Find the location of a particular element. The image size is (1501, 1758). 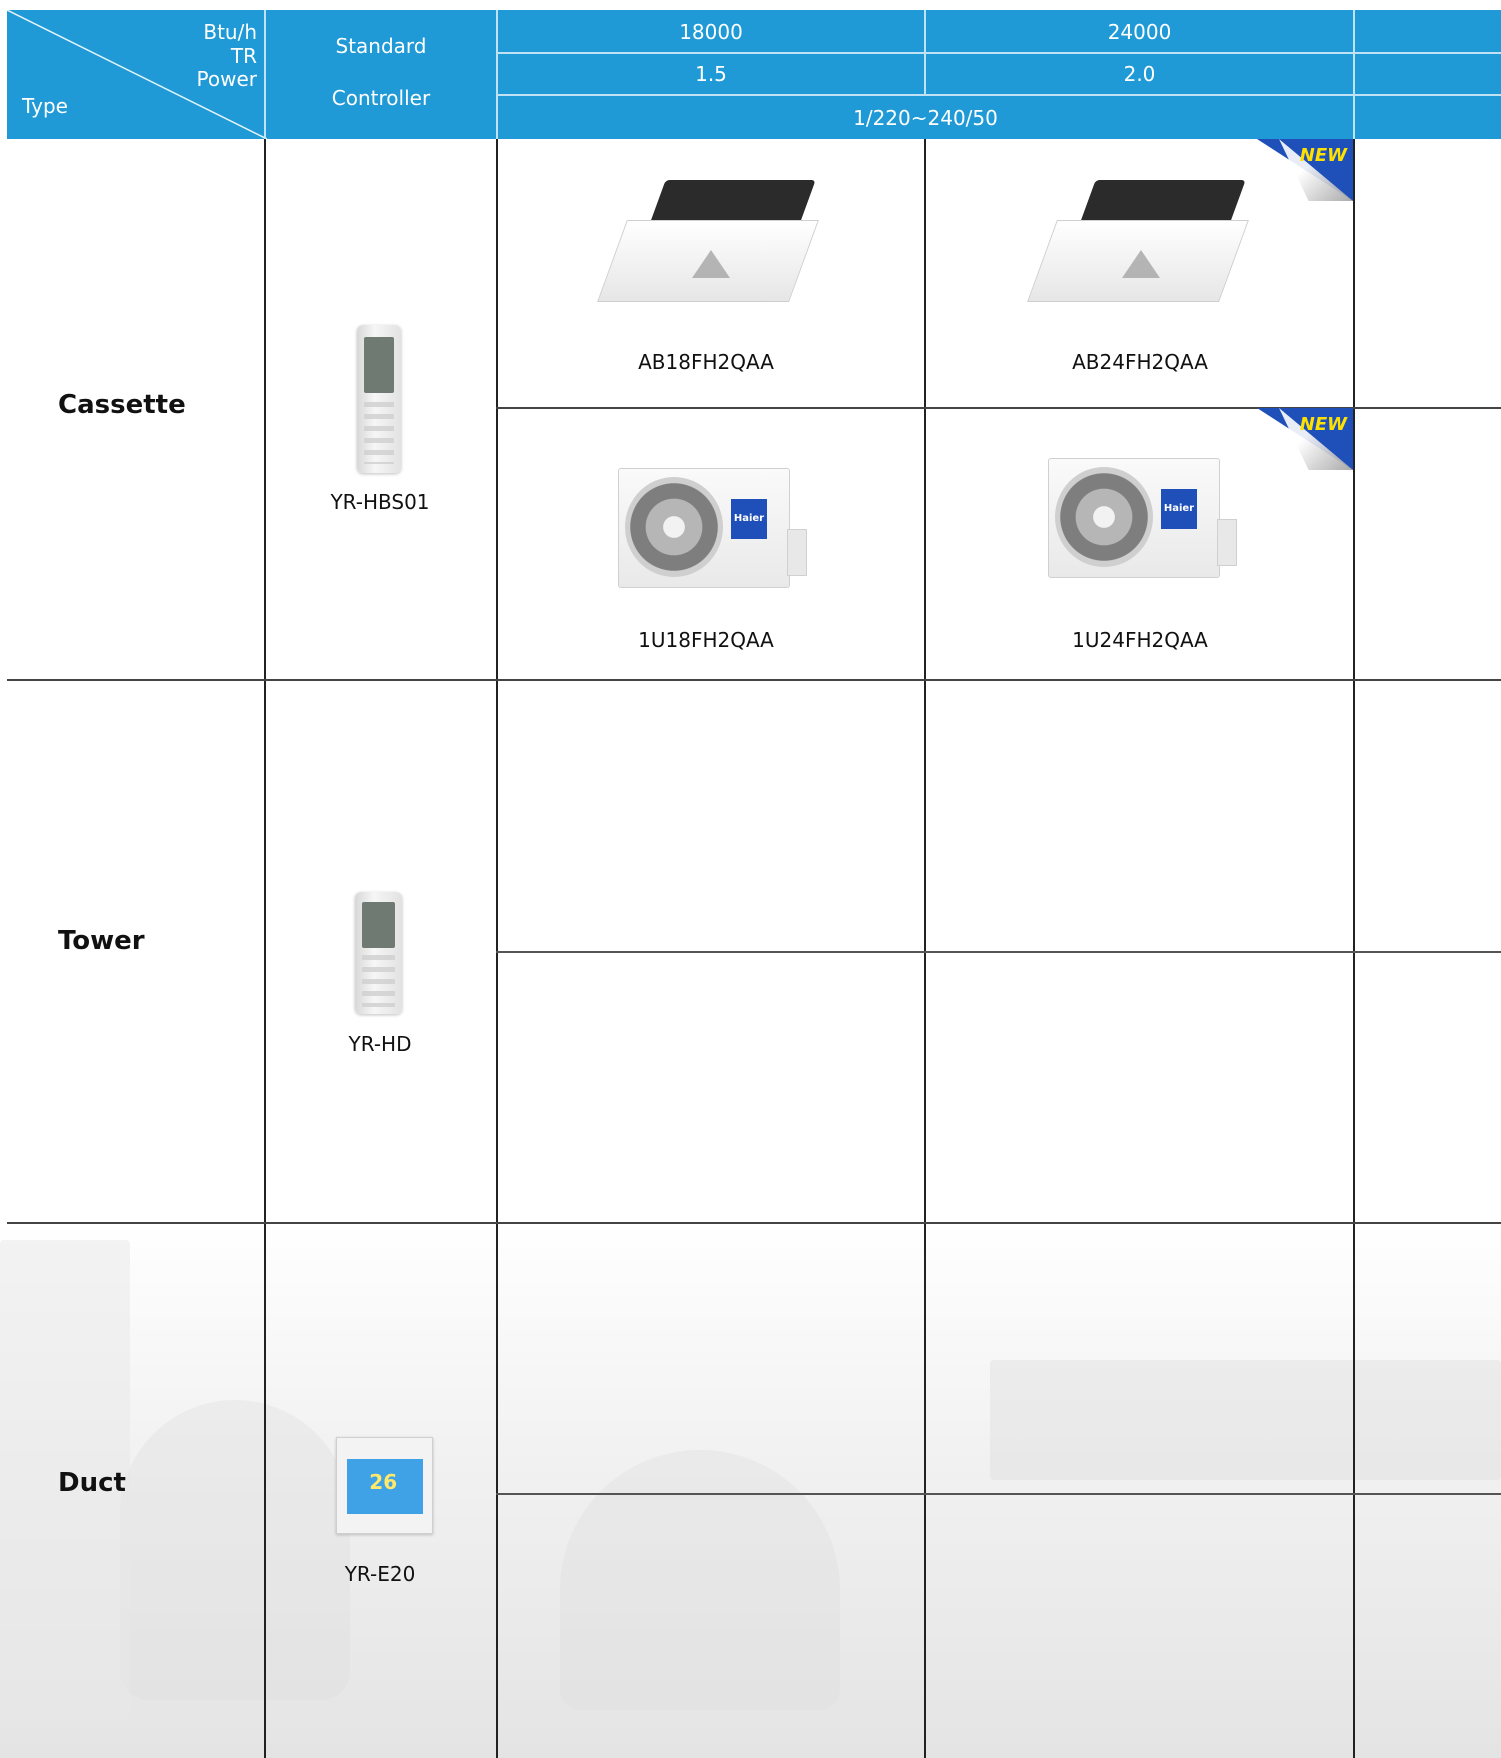

header-btuh-label: Btu/h is located at coordinates (230, 32).